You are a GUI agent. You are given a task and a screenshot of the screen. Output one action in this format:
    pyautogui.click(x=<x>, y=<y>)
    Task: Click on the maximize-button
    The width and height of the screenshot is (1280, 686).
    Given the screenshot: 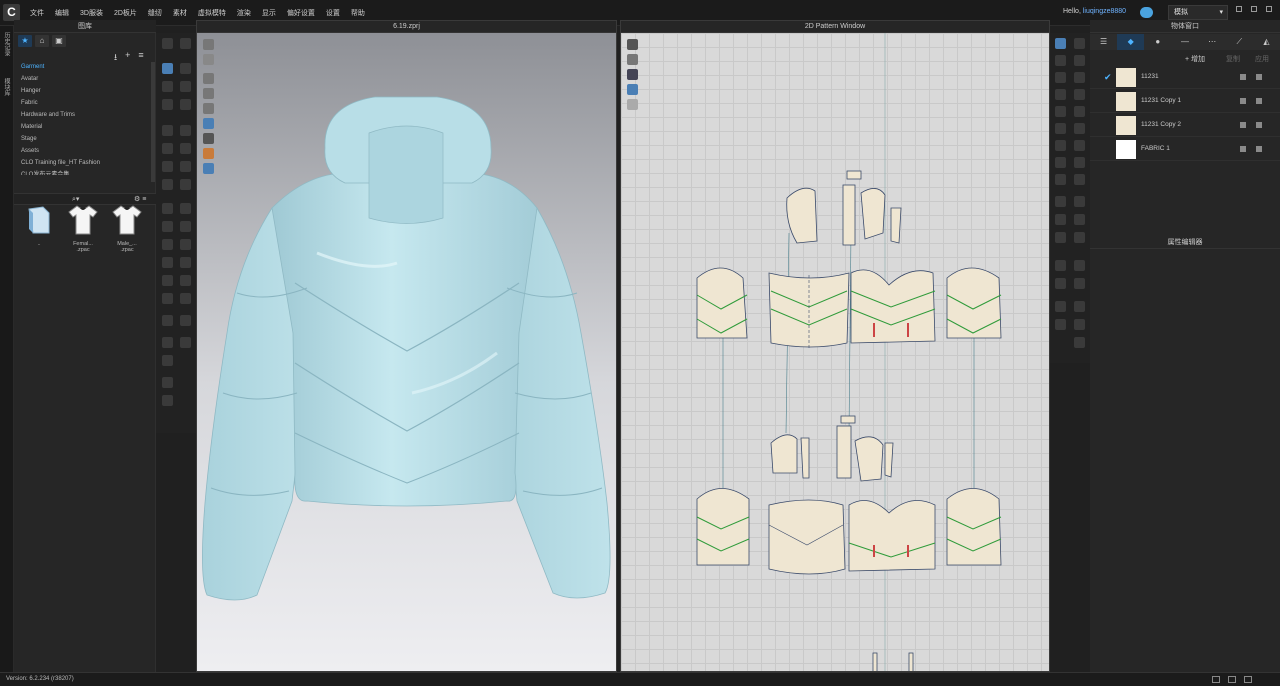 What is the action you would take?
    pyautogui.click(x=1254, y=9)
    